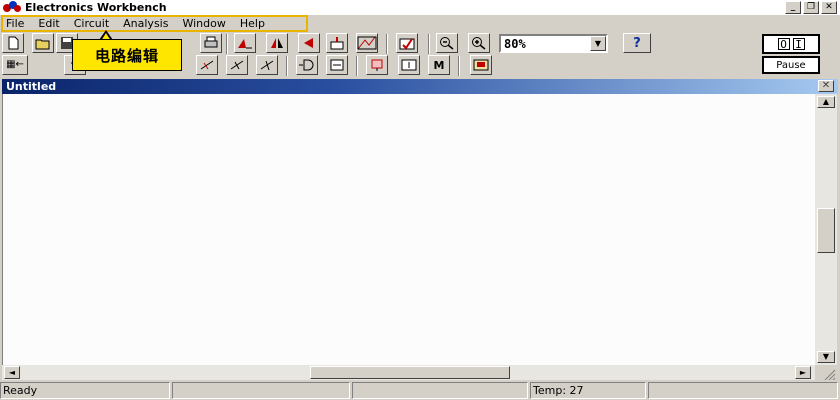  Describe the element at coordinates (826, 86) in the screenshot. I see `document-close-button: ✕` at that location.